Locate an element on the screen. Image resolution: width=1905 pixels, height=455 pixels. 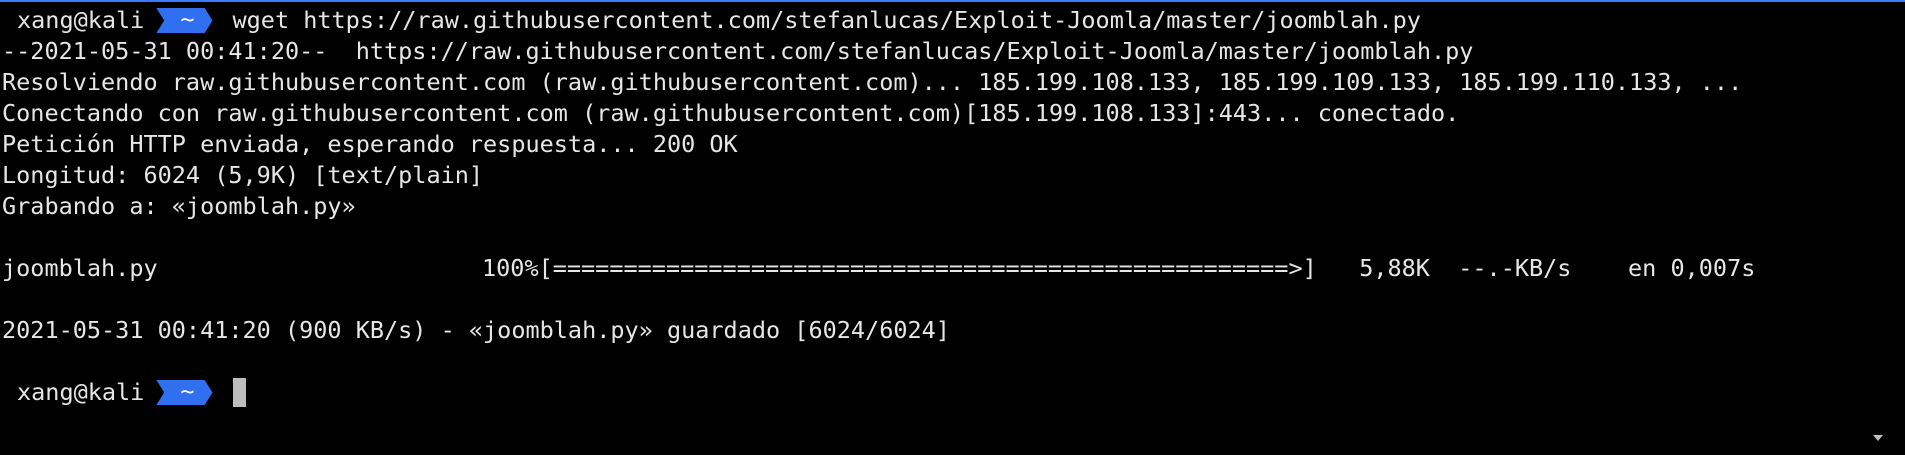
progress-time: en 0,007s is located at coordinates (1692, 268).